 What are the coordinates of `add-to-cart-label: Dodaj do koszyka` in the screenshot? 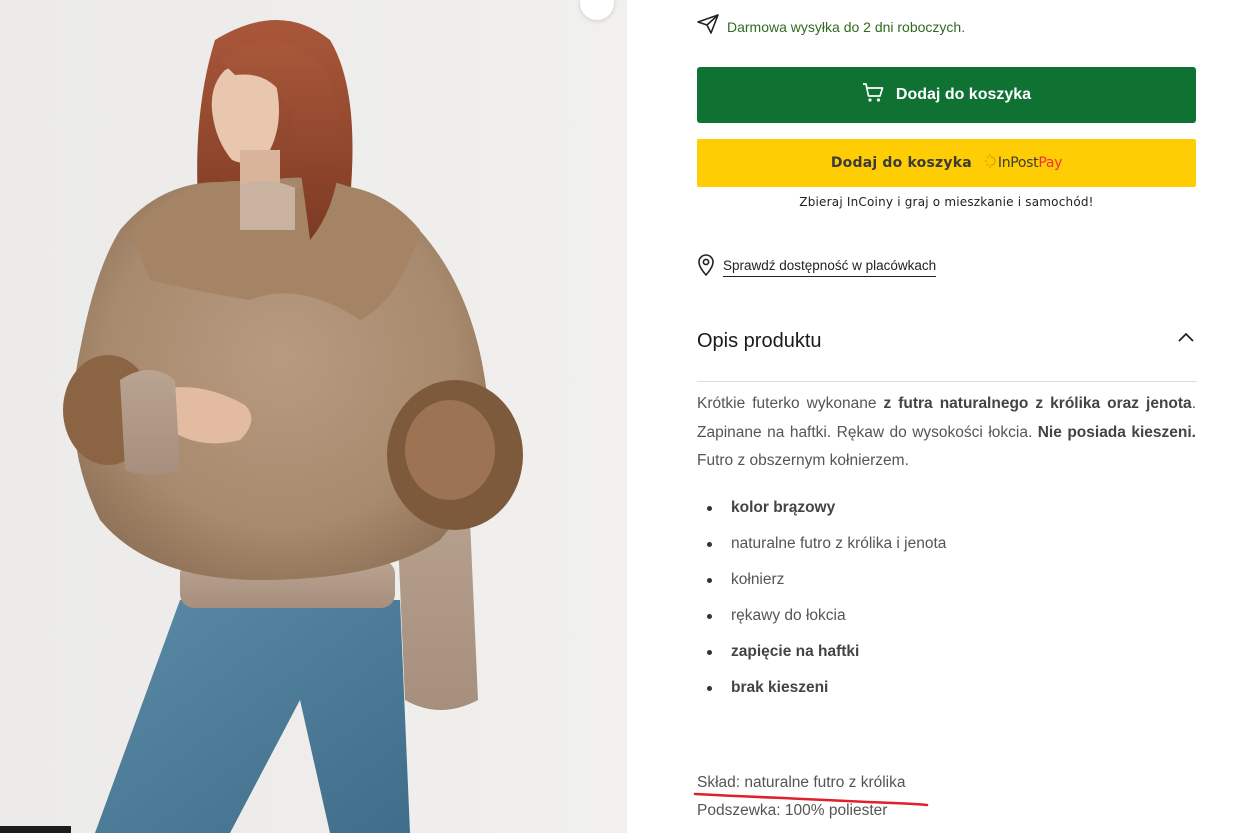 It's located at (963, 94).